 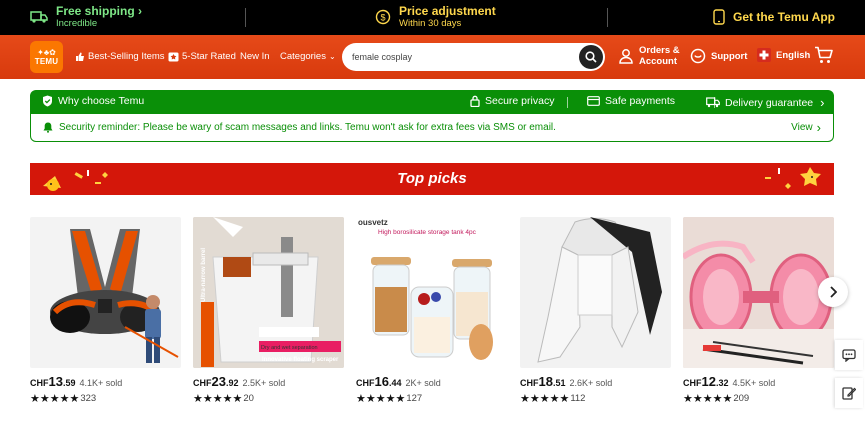 What do you see at coordinates (373, 222) in the screenshot?
I see `product-brand: ousvetz` at bounding box center [373, 222].